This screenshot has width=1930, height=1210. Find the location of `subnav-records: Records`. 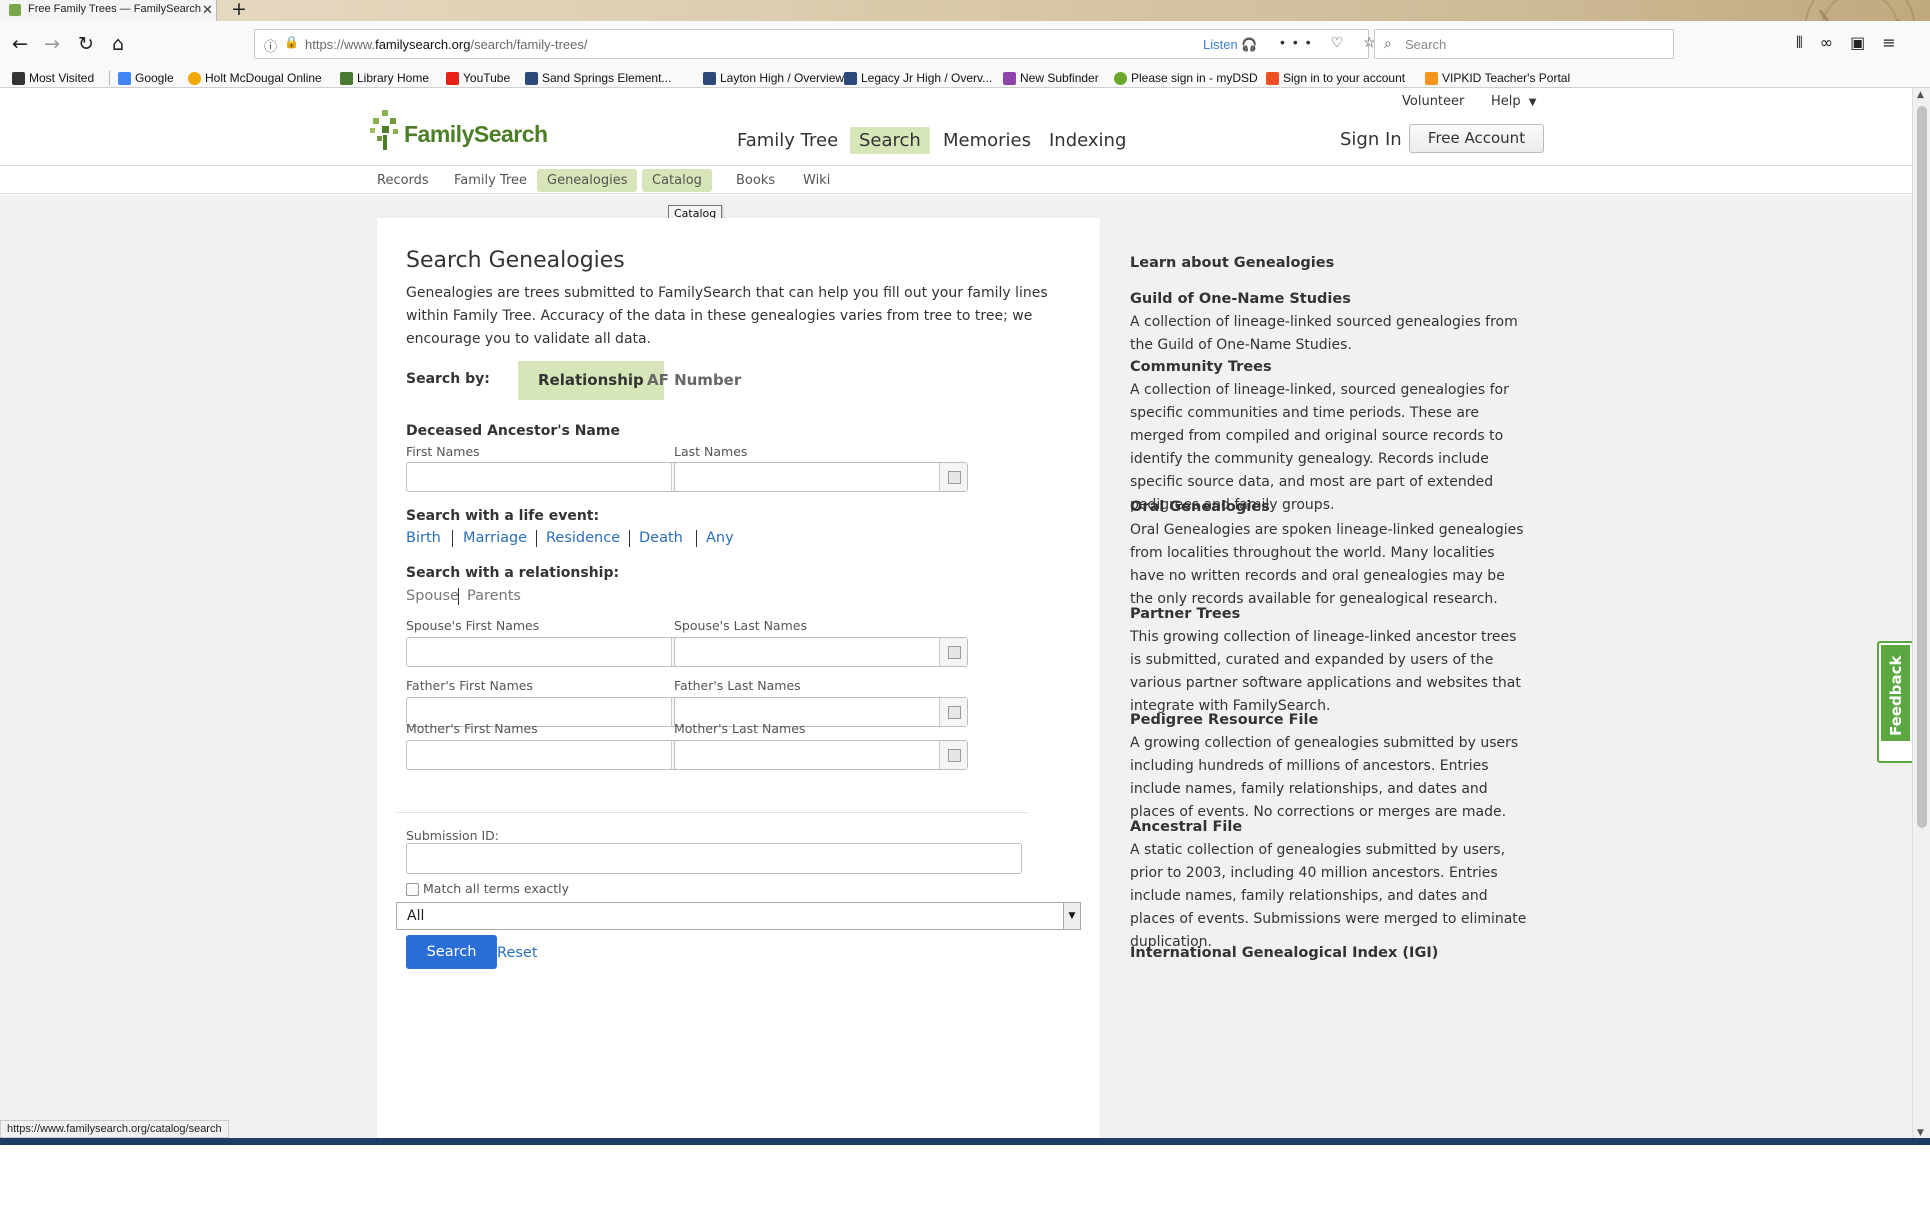

subnav-records: Records is located at coordinates (403, 180).